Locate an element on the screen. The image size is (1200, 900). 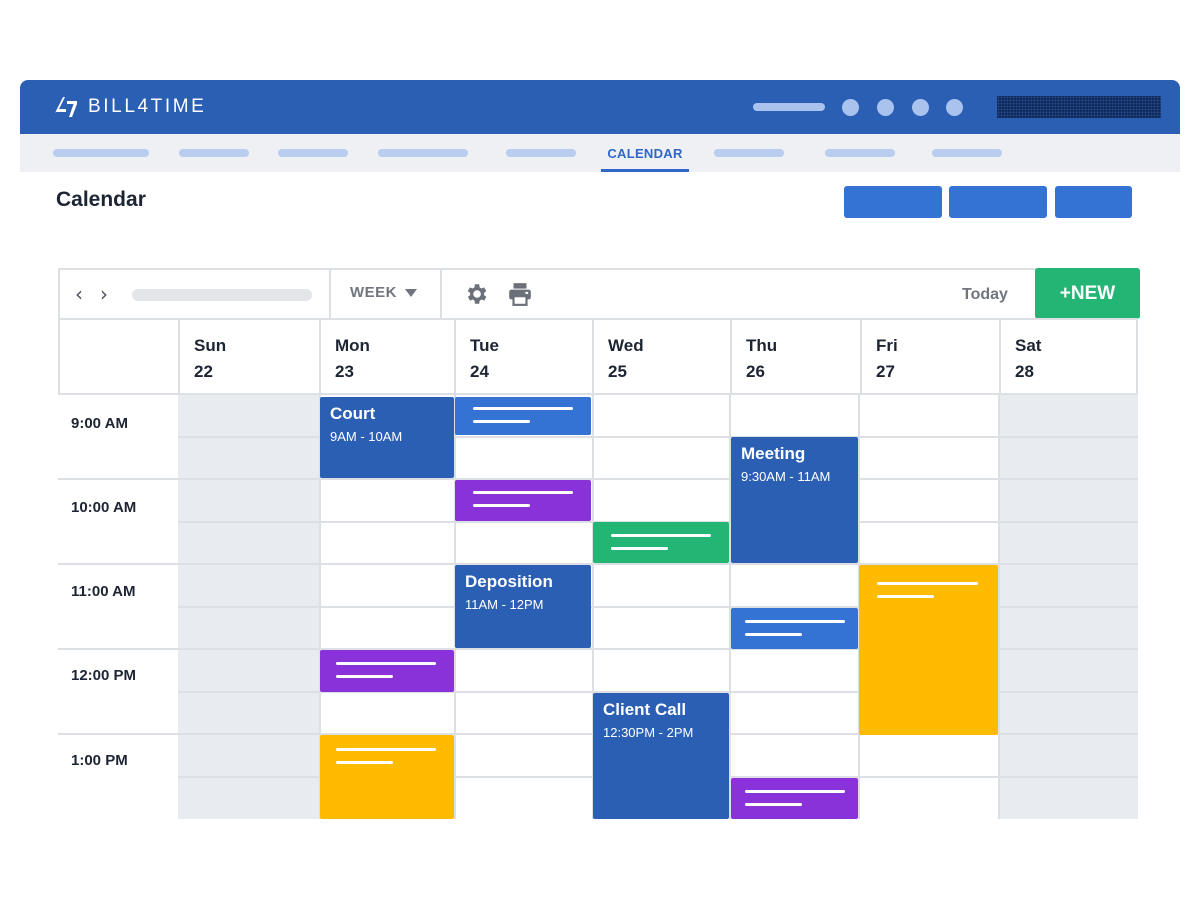
today-button: Today is located at coordinates (985, 295).